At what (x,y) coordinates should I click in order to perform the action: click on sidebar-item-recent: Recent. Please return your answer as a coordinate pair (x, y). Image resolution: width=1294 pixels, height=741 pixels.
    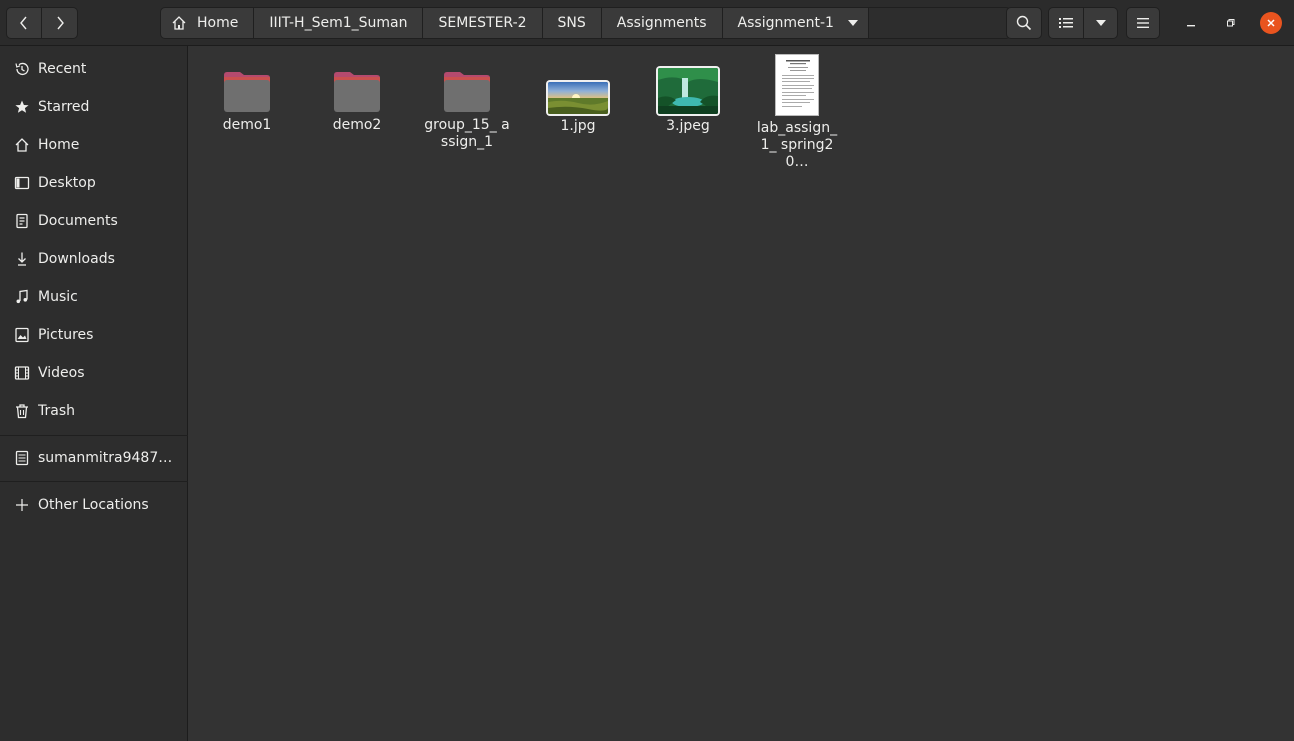
    Looking at the image, I should click on (94, 69).